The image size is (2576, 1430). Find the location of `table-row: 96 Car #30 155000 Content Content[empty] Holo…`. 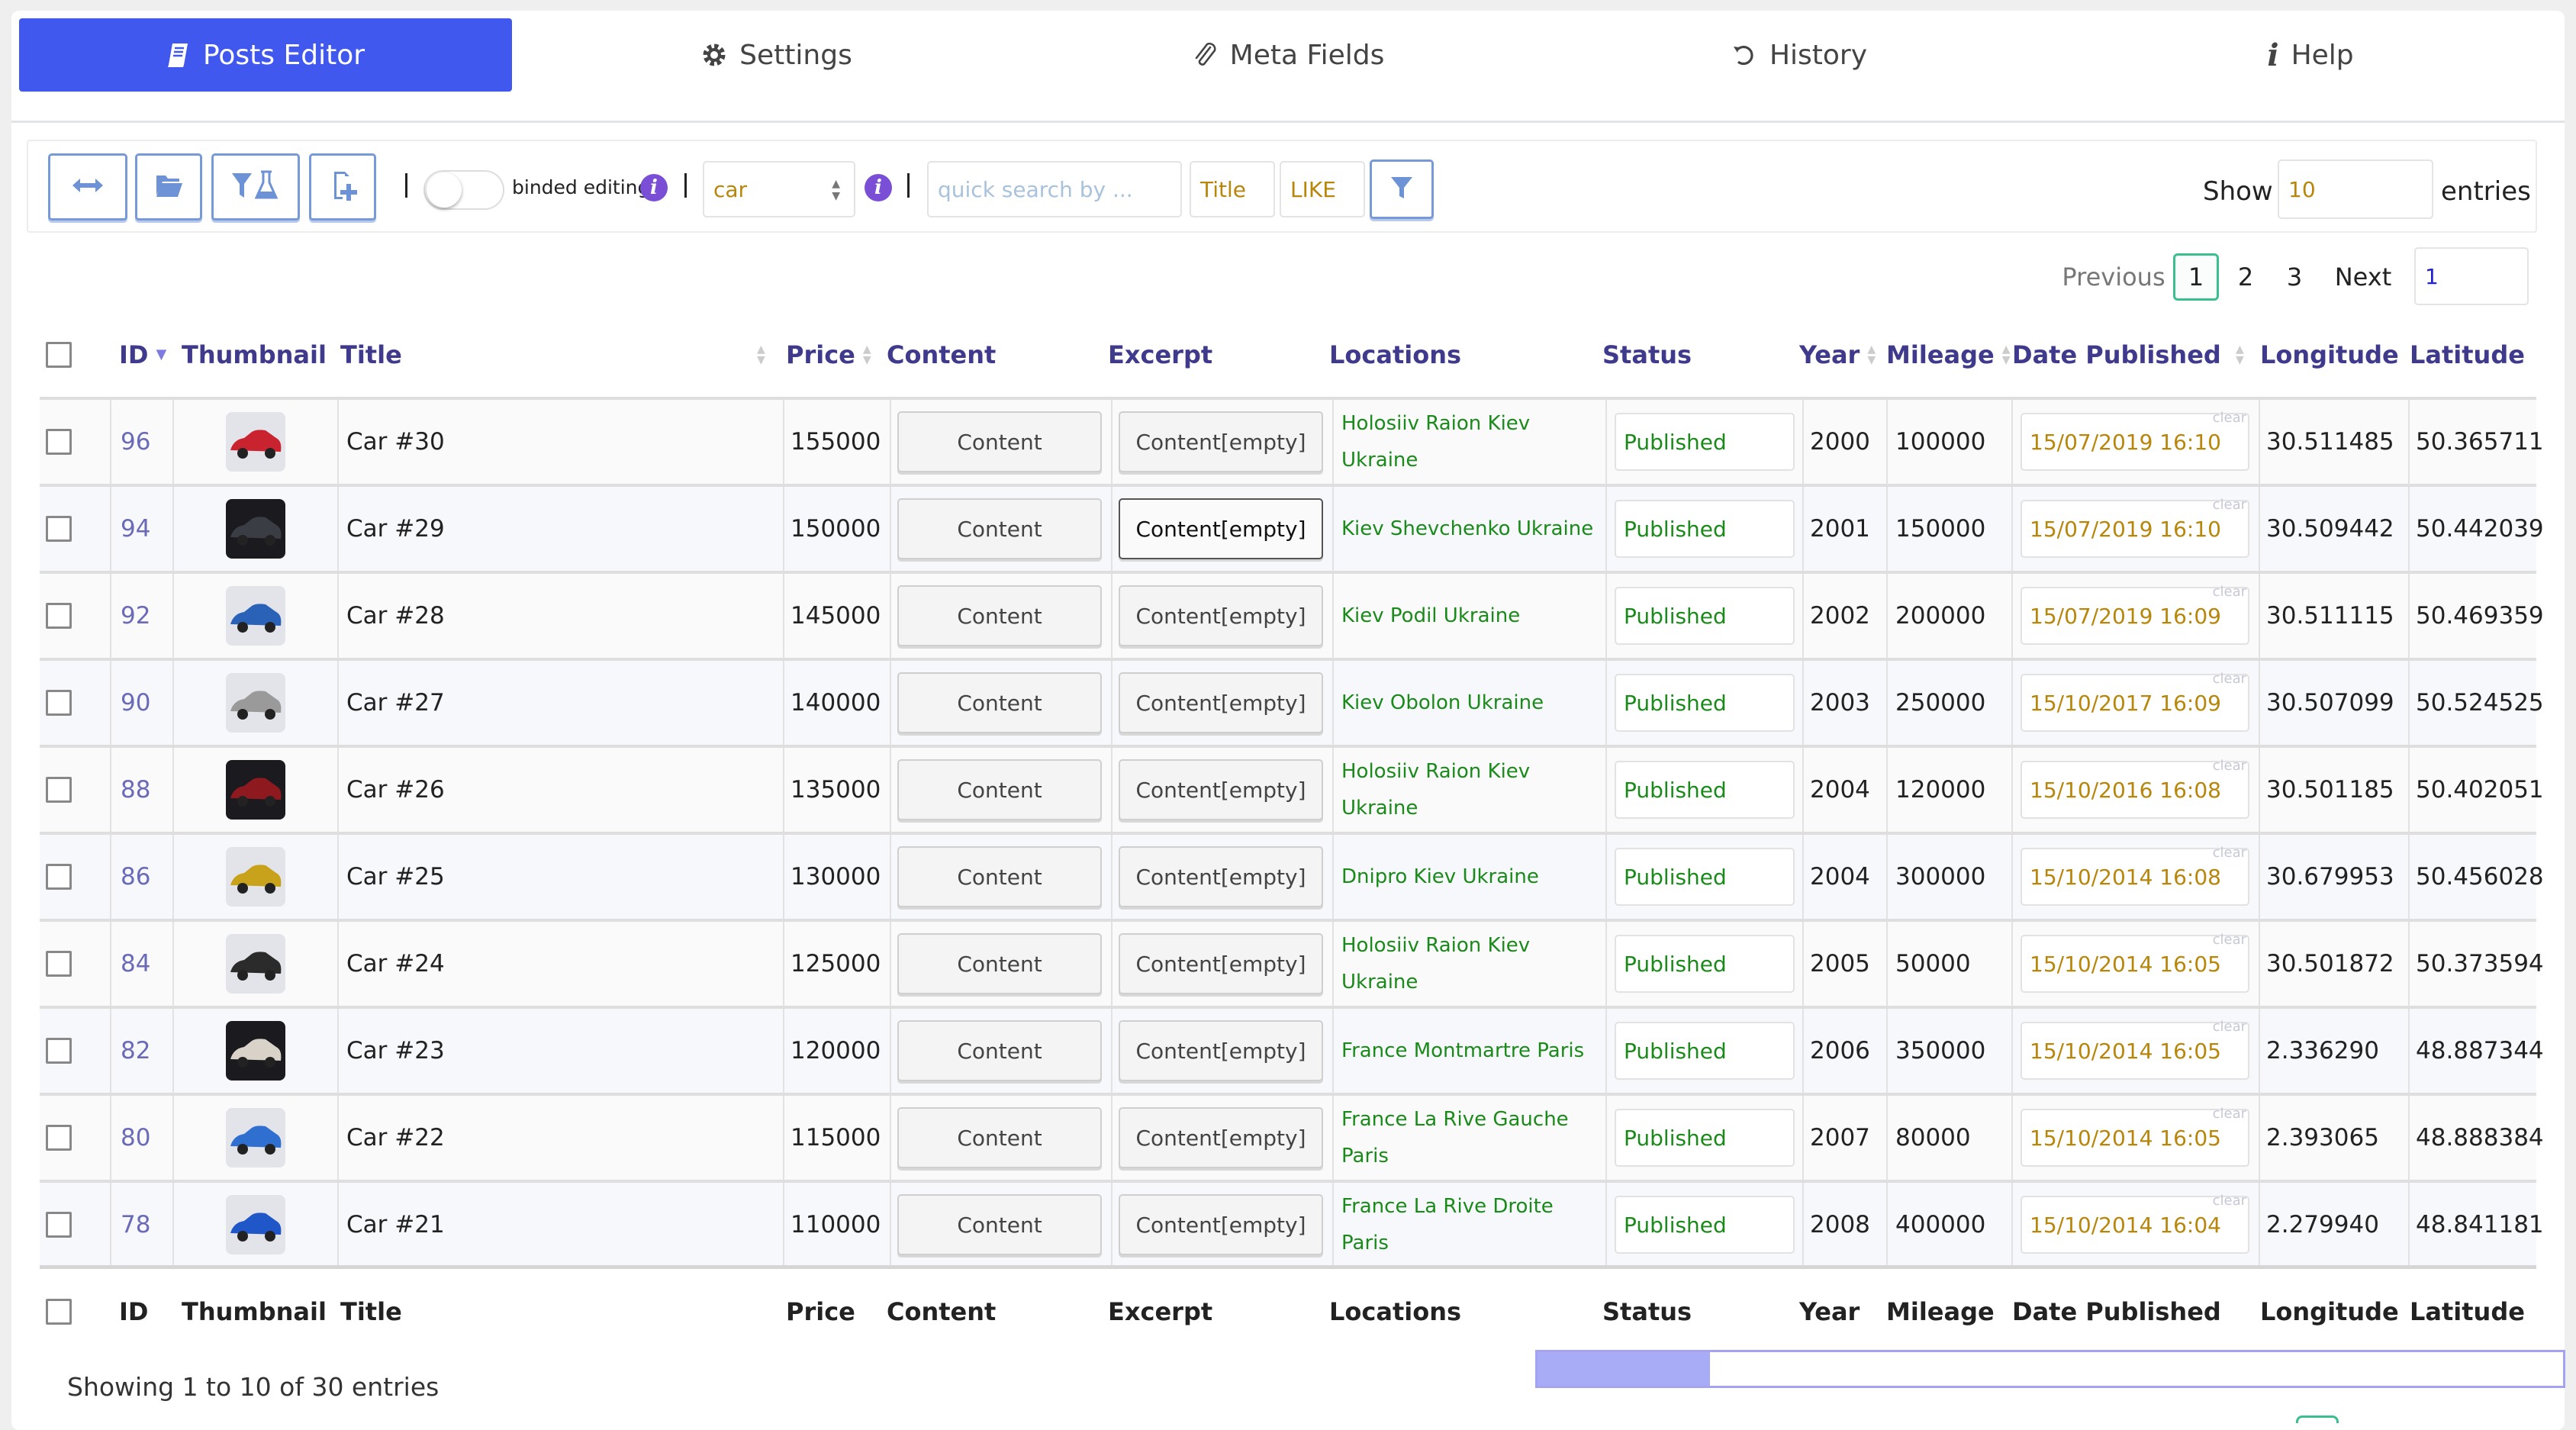

table-row: 96 Car #30 155000 Content Content[empty] Holo… is located at coordinates (1292, 440).